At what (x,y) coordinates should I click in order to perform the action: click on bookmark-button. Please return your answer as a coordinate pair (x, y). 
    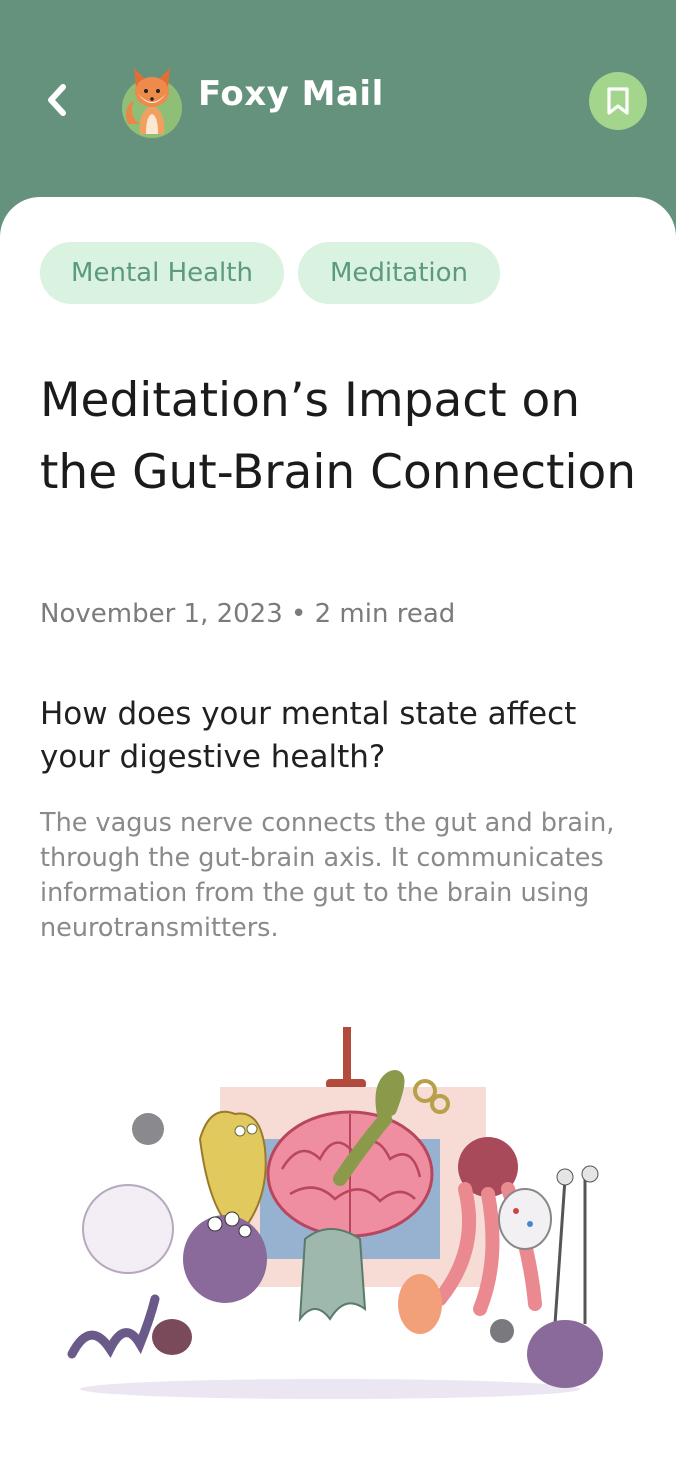
    Looking at the image, I should click on (618, 101).